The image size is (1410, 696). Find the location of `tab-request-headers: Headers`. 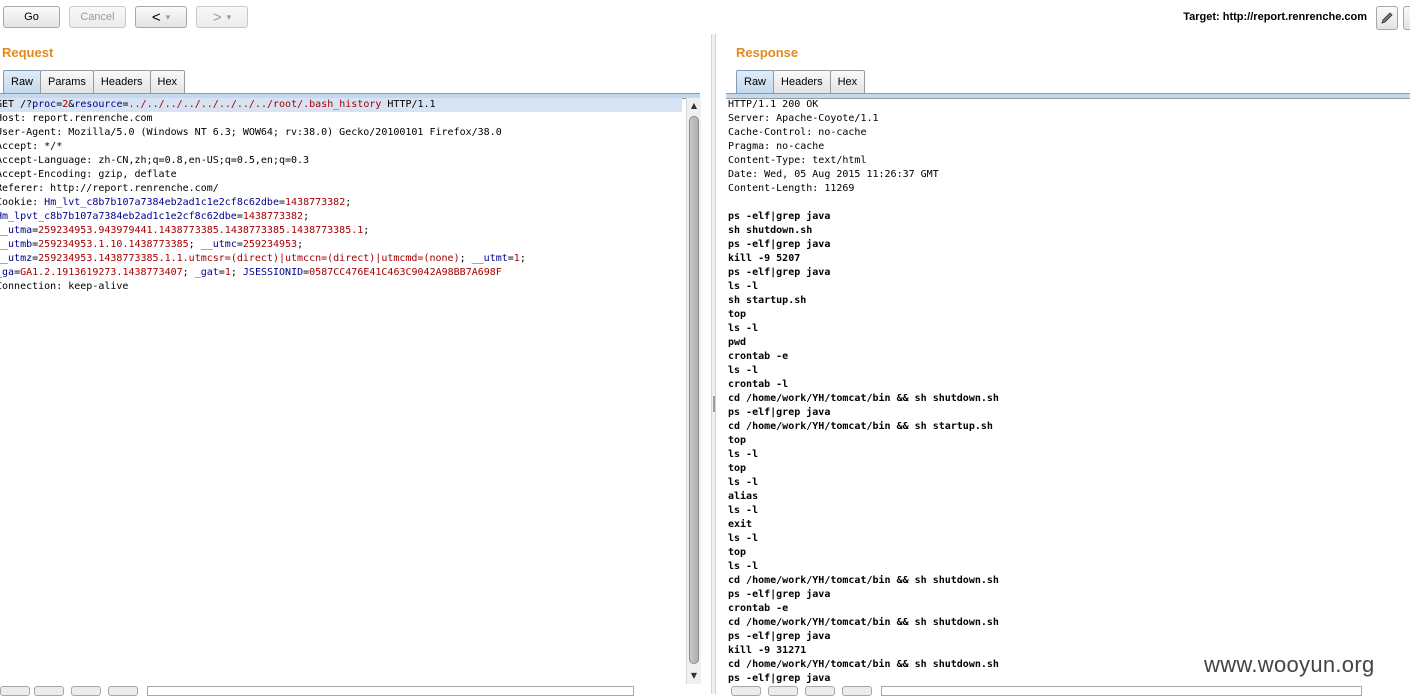

tab-request-headers: Headers is located at coordinates (121, 81).